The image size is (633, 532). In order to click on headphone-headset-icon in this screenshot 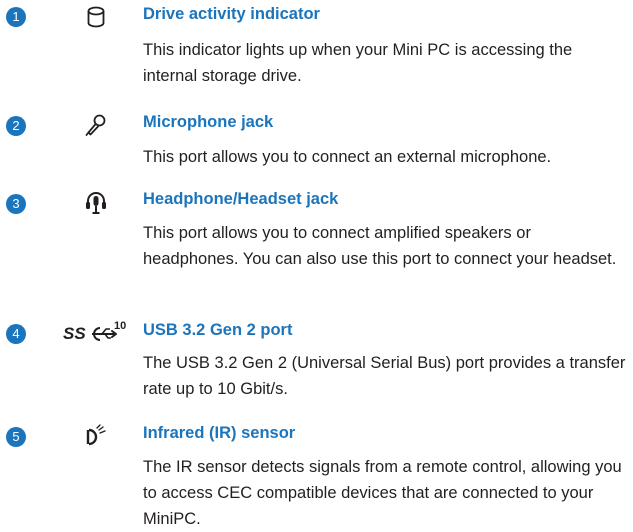, I will do `click(96, 203)`.